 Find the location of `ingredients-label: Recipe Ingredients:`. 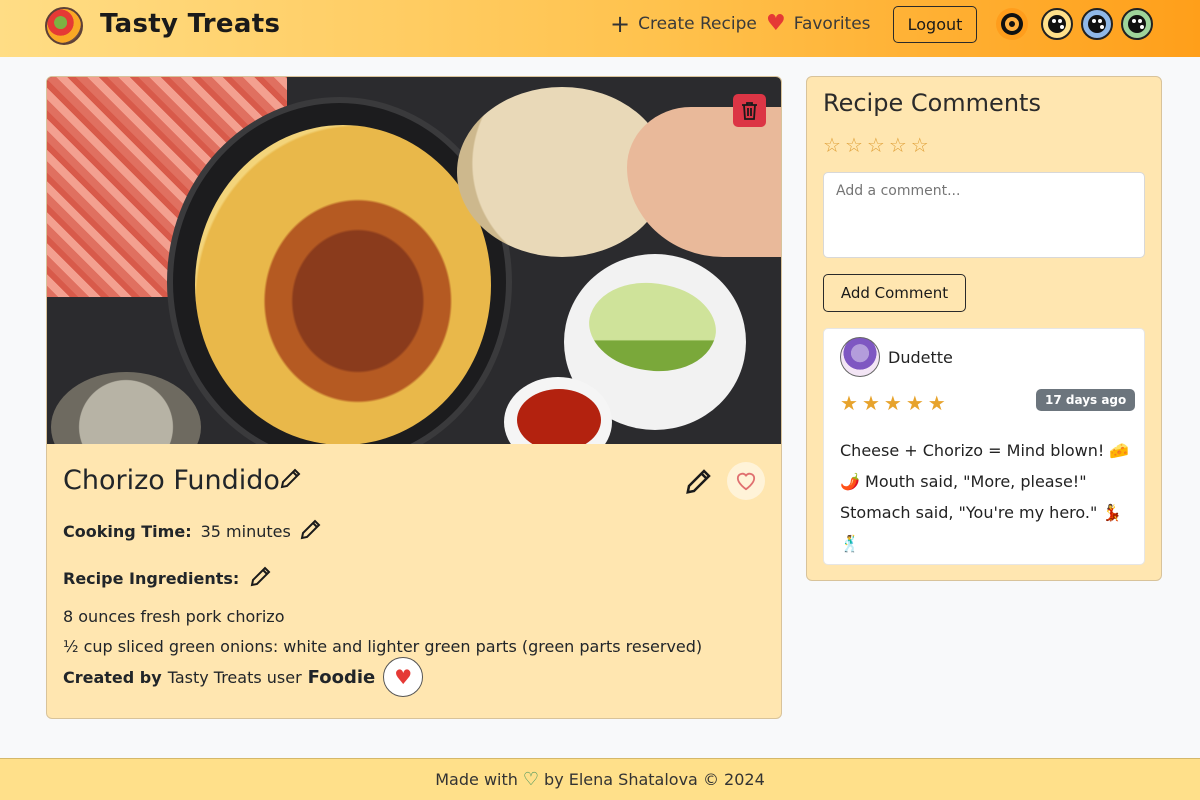

ingredients-label: Recipe Ingredients: is located at coordinates (151, 578).